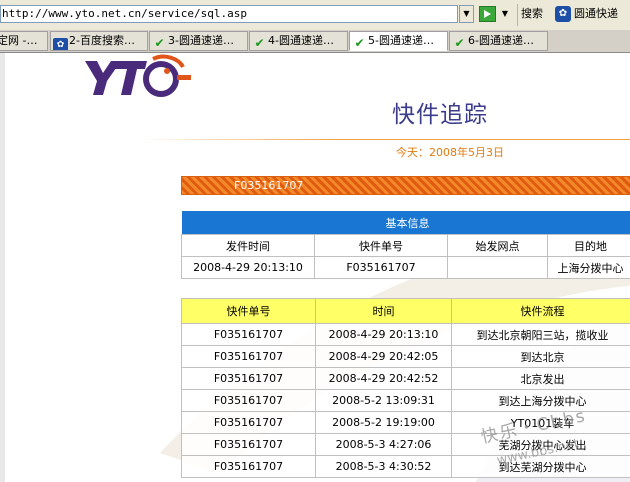 The image size is (630, 482). Describe the element at coordinates (385, 139) in the screenshot. I see `title-divider` at that location.